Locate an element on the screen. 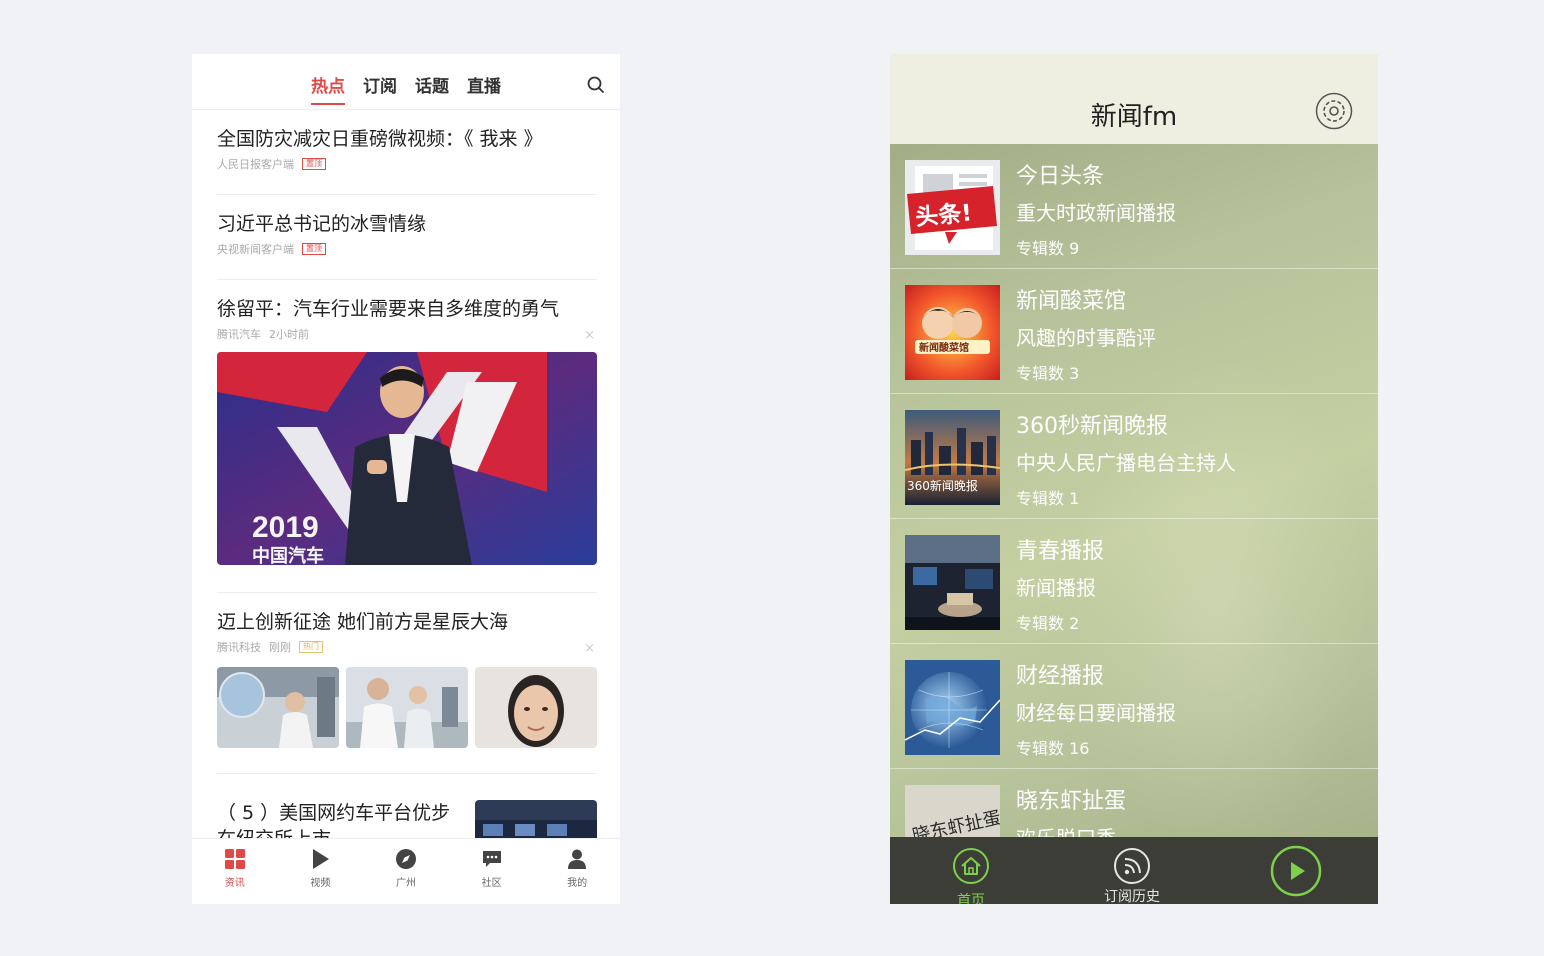 The image size is (1544, 956). channel-cover-text: 360新闻晚报 is located at coordinates (942, 485).